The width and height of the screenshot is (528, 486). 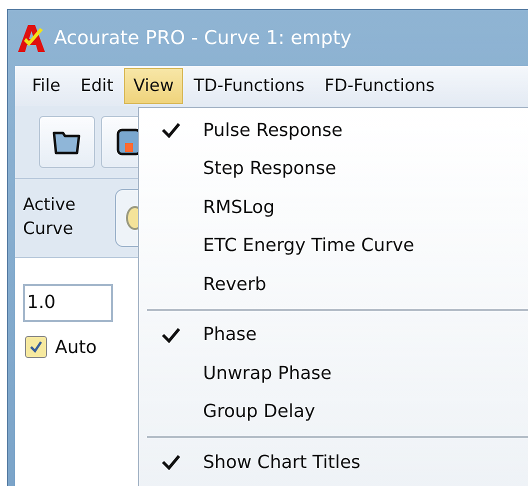 I want to click on folder-icon, so click(x=67, y=142).